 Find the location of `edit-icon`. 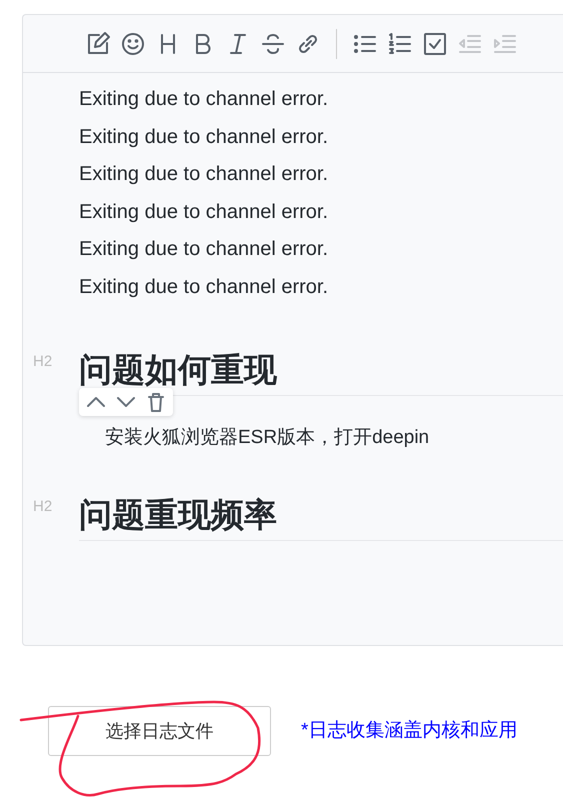

edit-icon is located at coordinates (98, 43).